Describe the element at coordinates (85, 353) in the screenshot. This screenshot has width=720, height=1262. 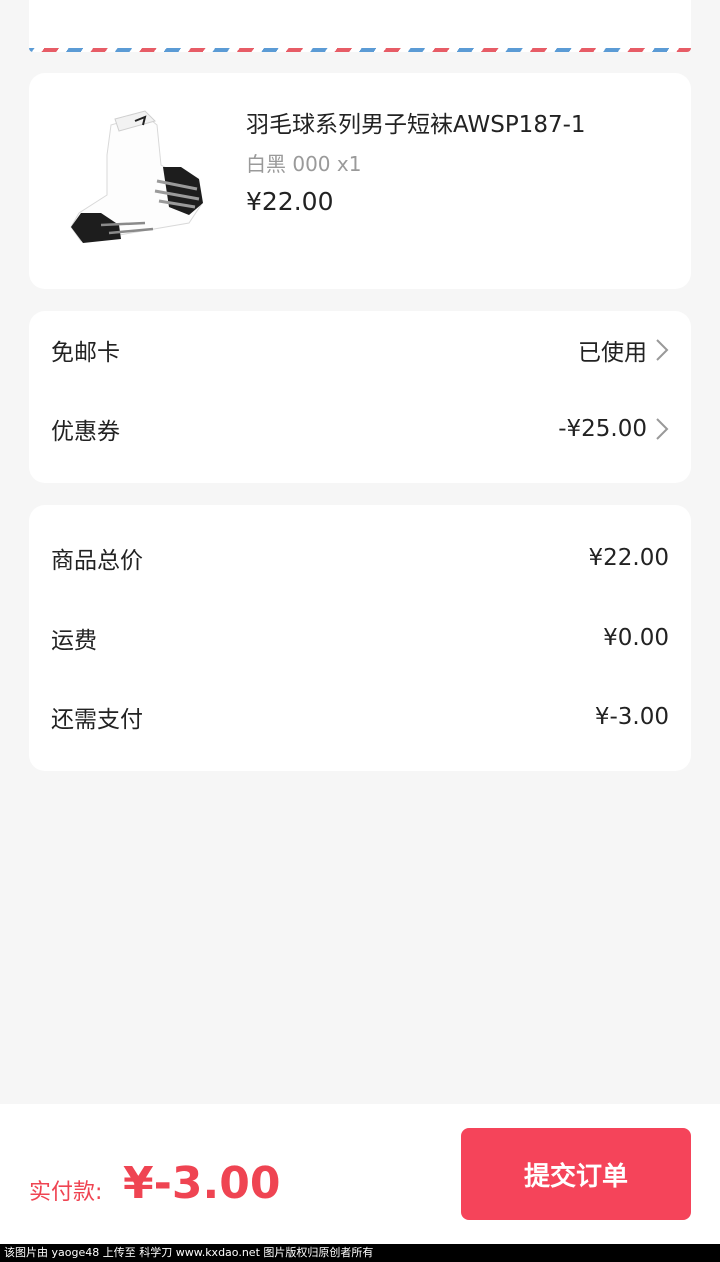
I see `free-shipping-label: 免邮卡` at that location.